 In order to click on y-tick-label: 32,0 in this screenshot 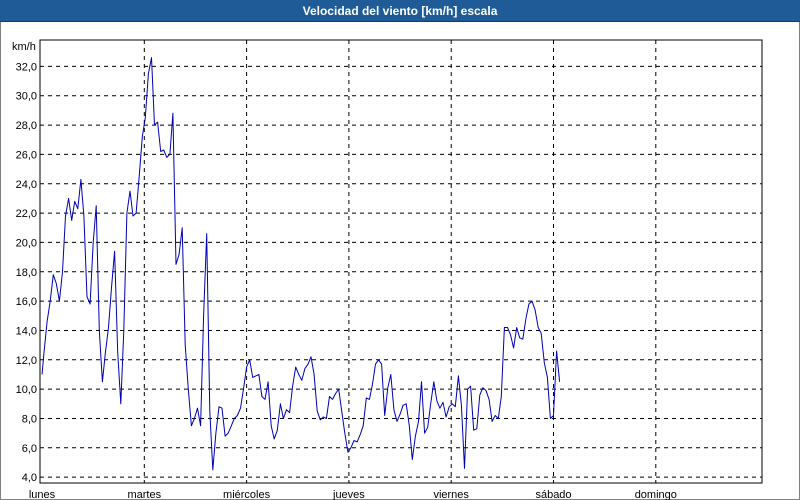, I will do `click(26, 67)`.